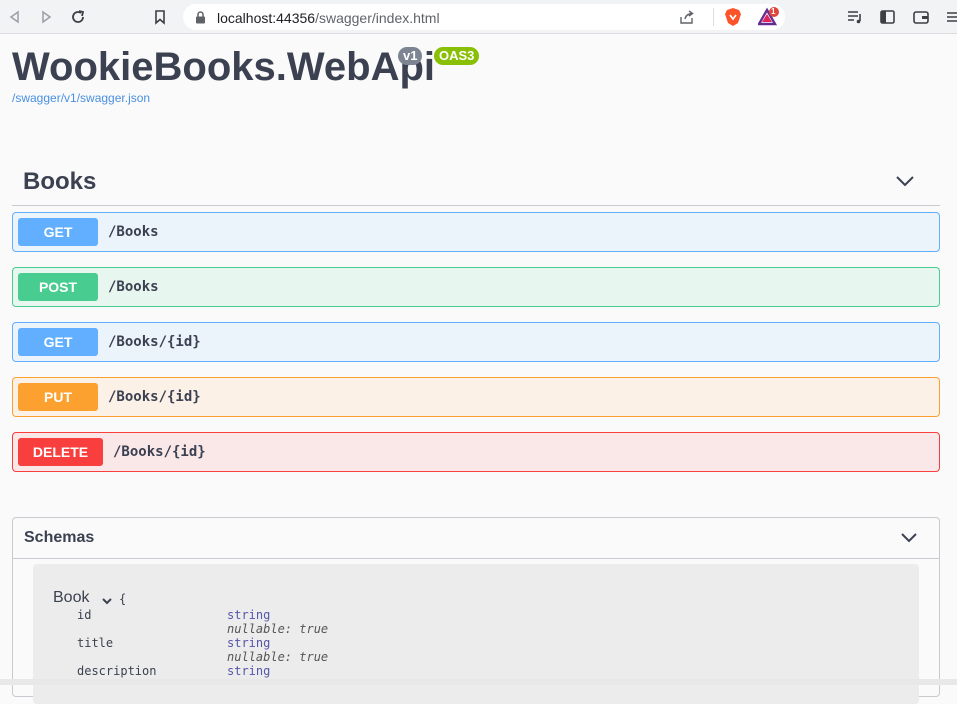 This screenshot has width=957, height=704. Describe the element at coordinates (84, 615) in the screenshot. I see `property-name: id` at that location.